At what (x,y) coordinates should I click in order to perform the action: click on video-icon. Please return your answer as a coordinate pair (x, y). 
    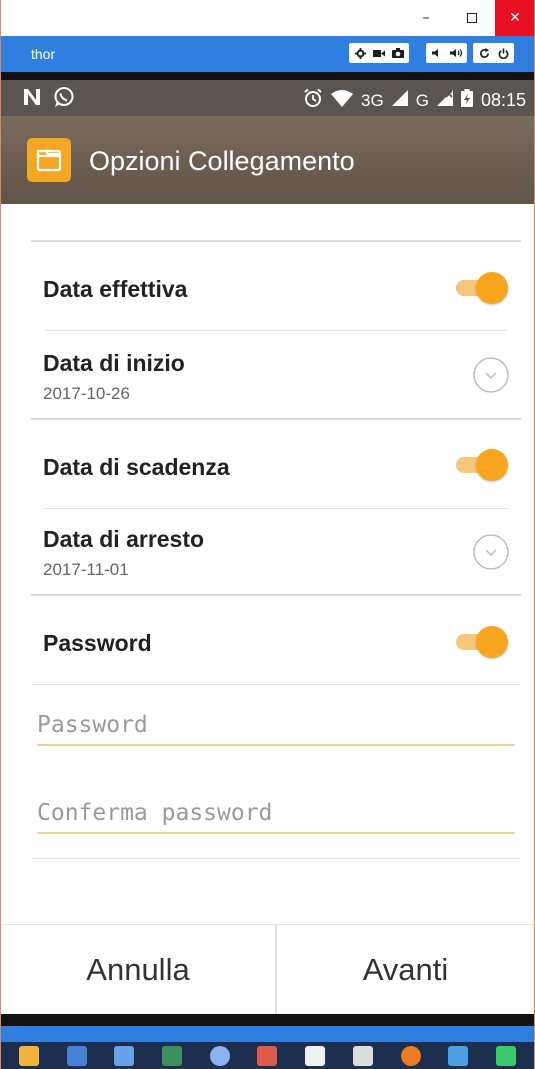
    Looking at the image, I should click on (379, 53).